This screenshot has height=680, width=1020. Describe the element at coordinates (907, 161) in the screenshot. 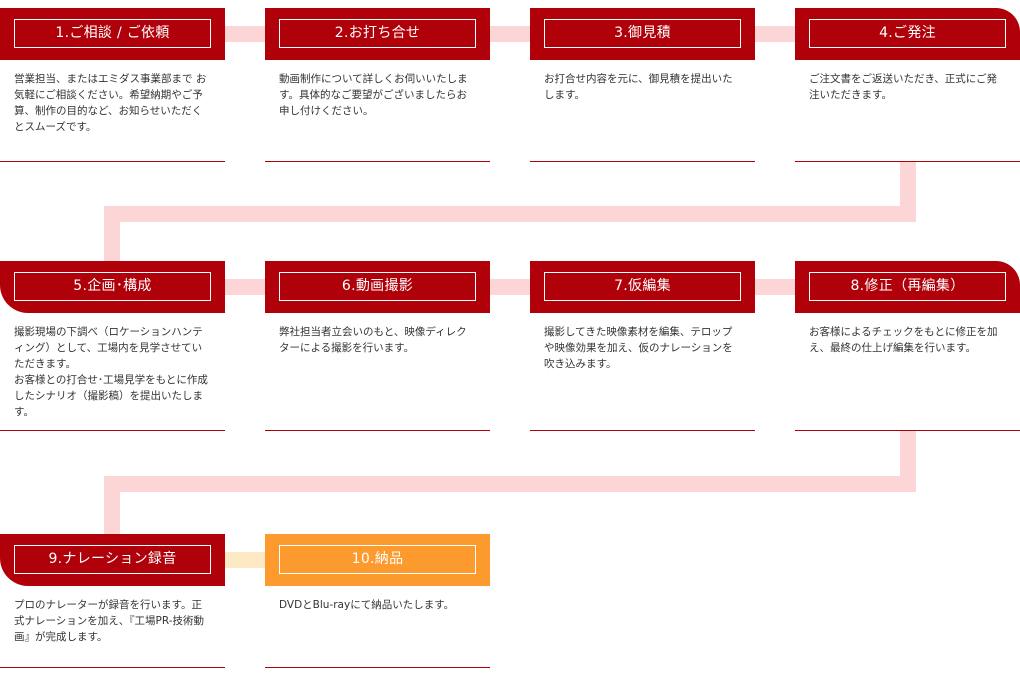

I see `step-4-divider` at that location.